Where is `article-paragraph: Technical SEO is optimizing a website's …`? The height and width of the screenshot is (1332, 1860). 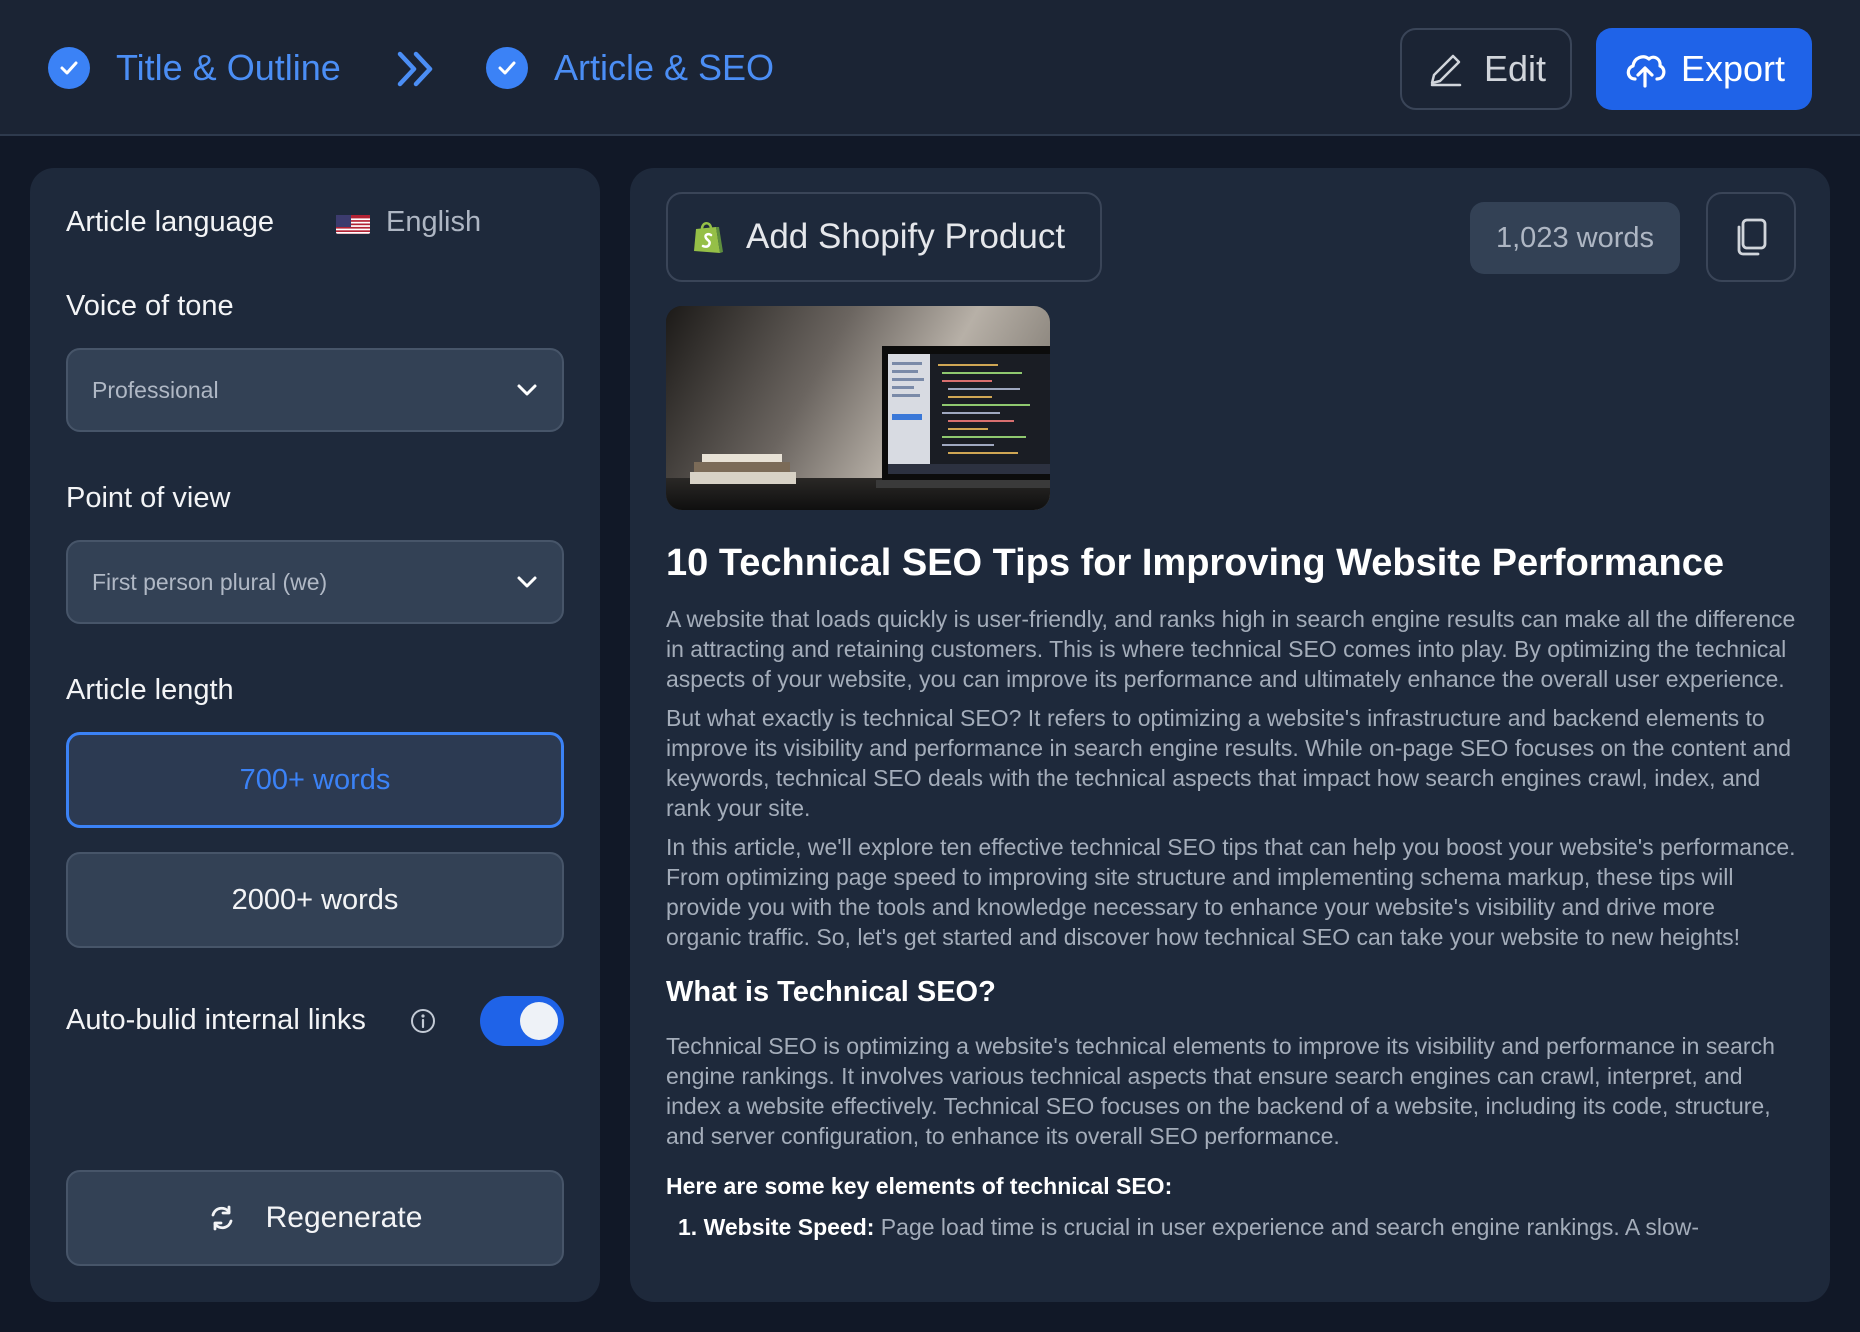 article-paragraph: Technical SEO is optimizing a website's … is located at coordinates (1220, 1091).